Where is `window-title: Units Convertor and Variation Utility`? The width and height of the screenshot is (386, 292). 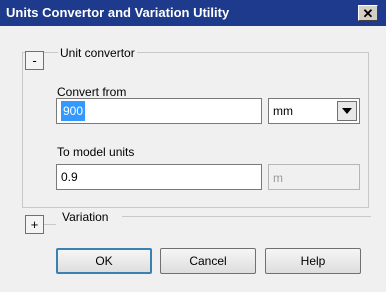 window-title: Units Convertor and Variation Utility is located at coordinates (118, 12).